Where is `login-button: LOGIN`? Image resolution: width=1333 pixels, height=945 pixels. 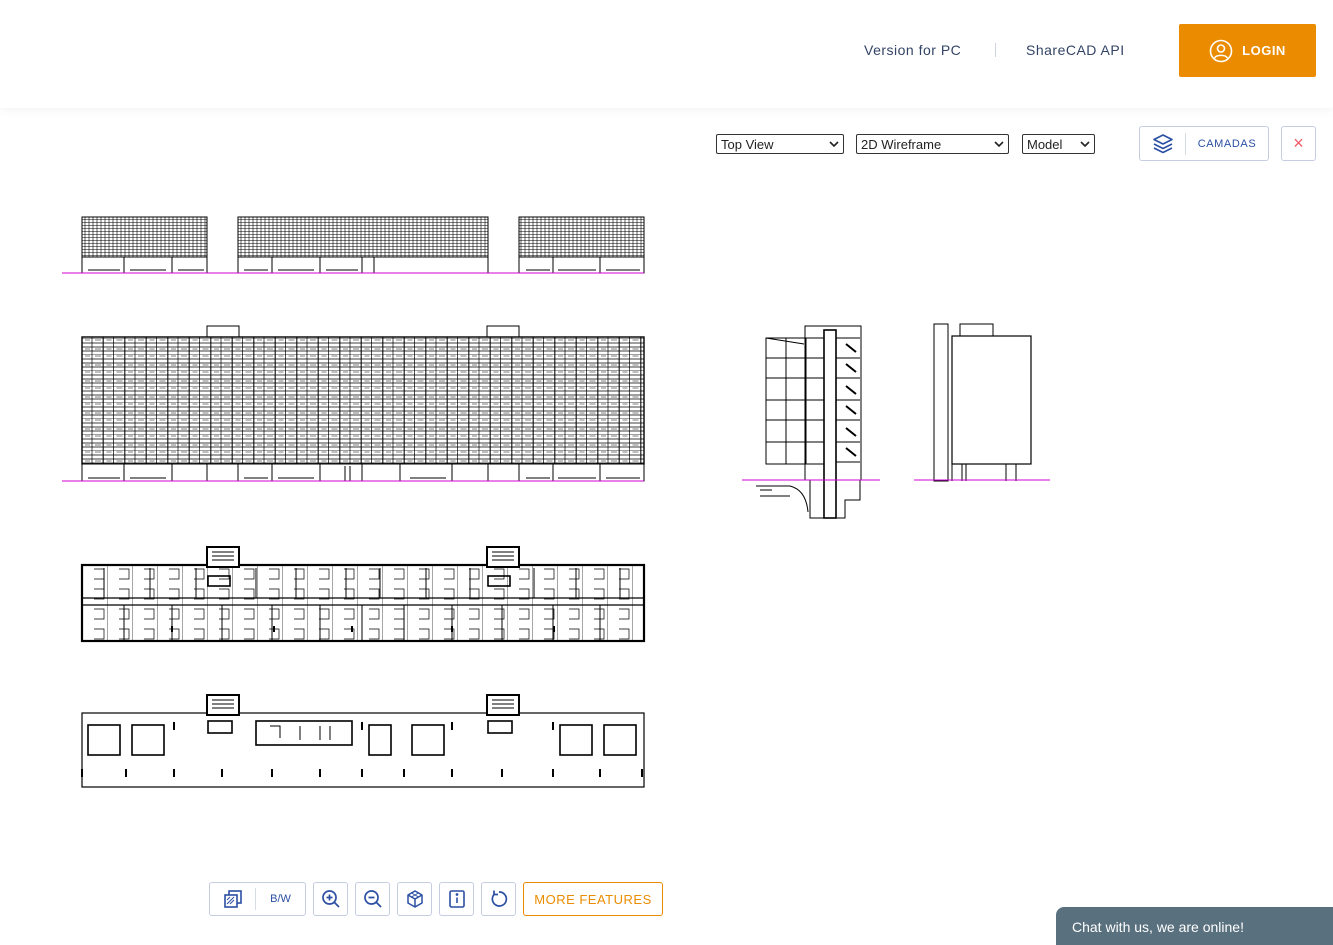
login-button: LOGIN is located at coordinates (1247, 50).